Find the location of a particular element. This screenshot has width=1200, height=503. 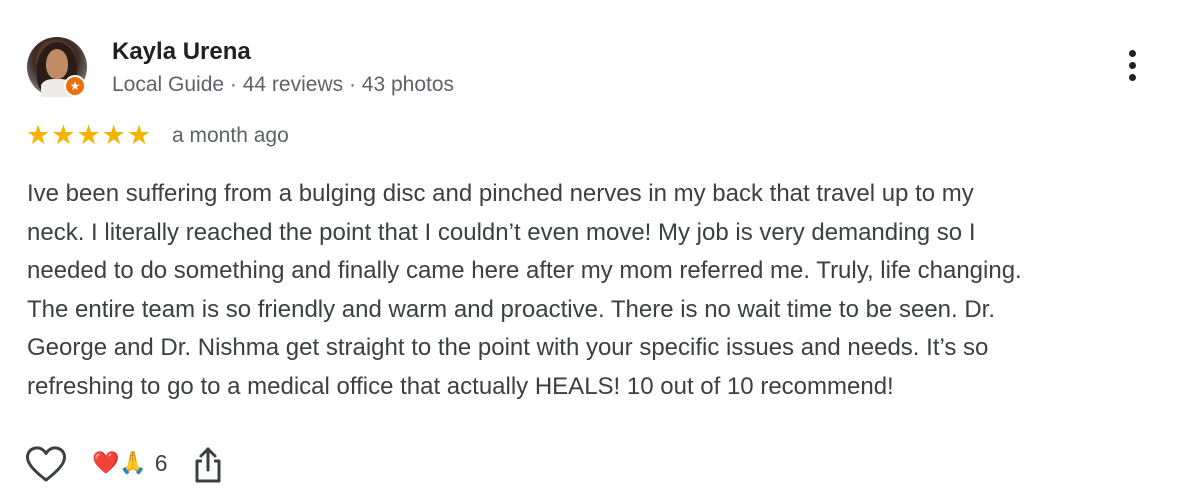

share-icon is located at coordinates (208, 465).